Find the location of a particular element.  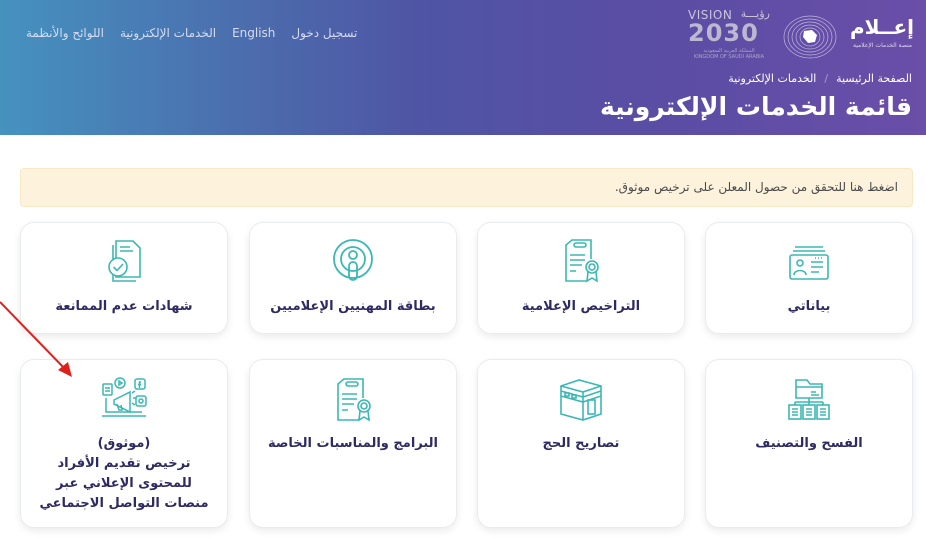

service-card-my-data: بياناتي is located at coordinates (809, 278).